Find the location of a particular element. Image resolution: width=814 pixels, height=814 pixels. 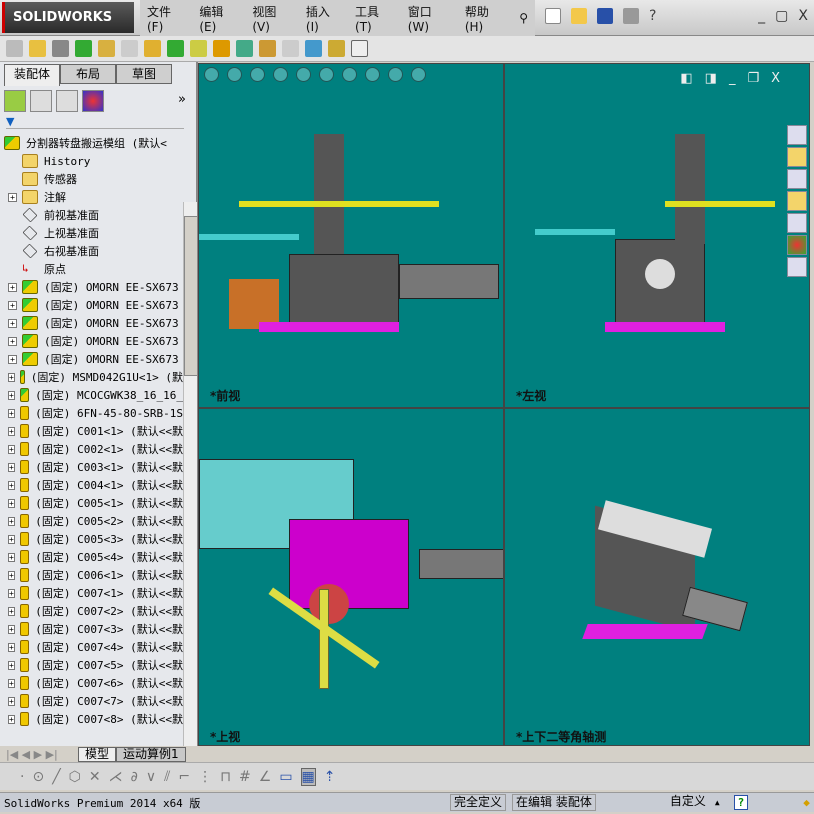

view-orientation-icon is located at coordinates (303, 74).